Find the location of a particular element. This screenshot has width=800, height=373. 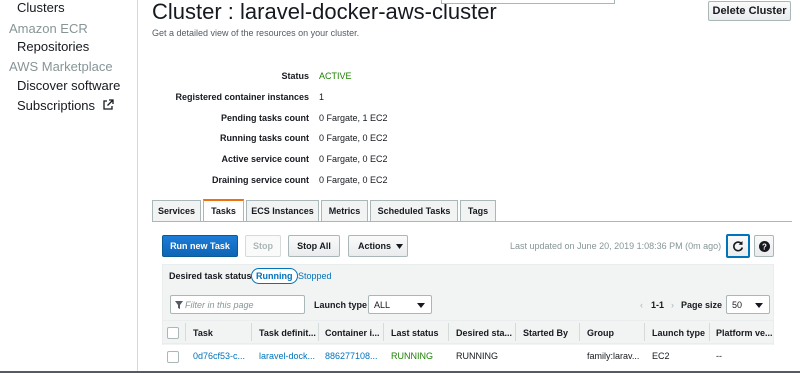

active-service-value: 0 Fargate, 0 EC2 is located at coordinates (353, 159).